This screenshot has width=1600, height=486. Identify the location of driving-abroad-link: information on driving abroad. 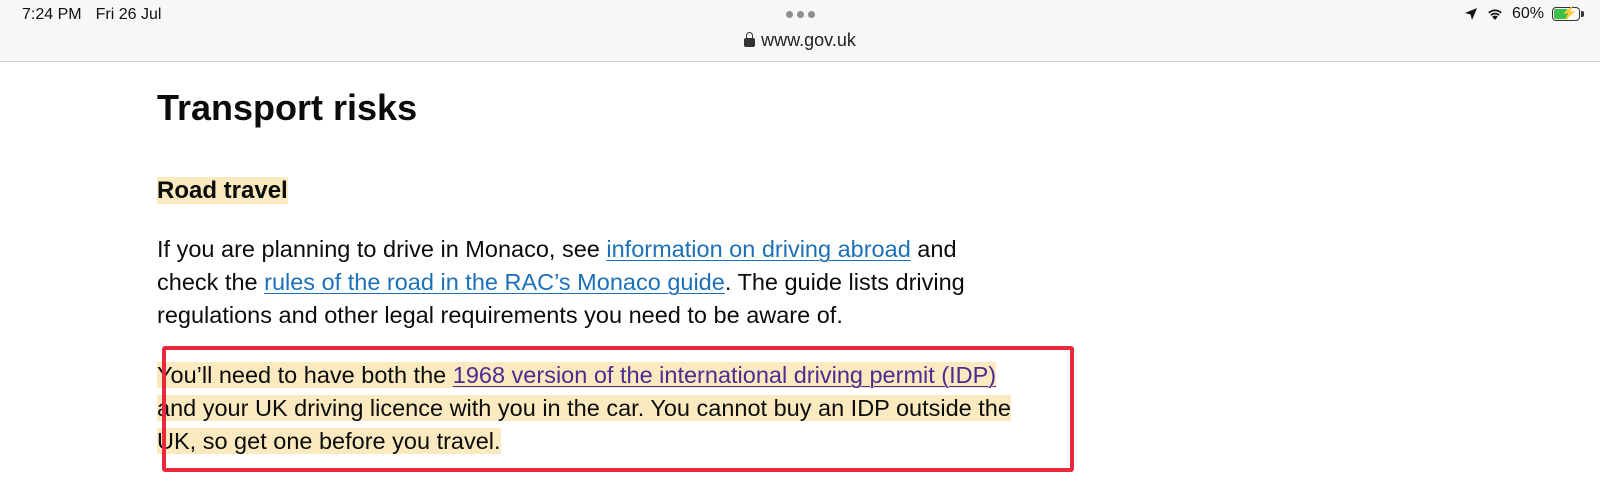
(758, 249).